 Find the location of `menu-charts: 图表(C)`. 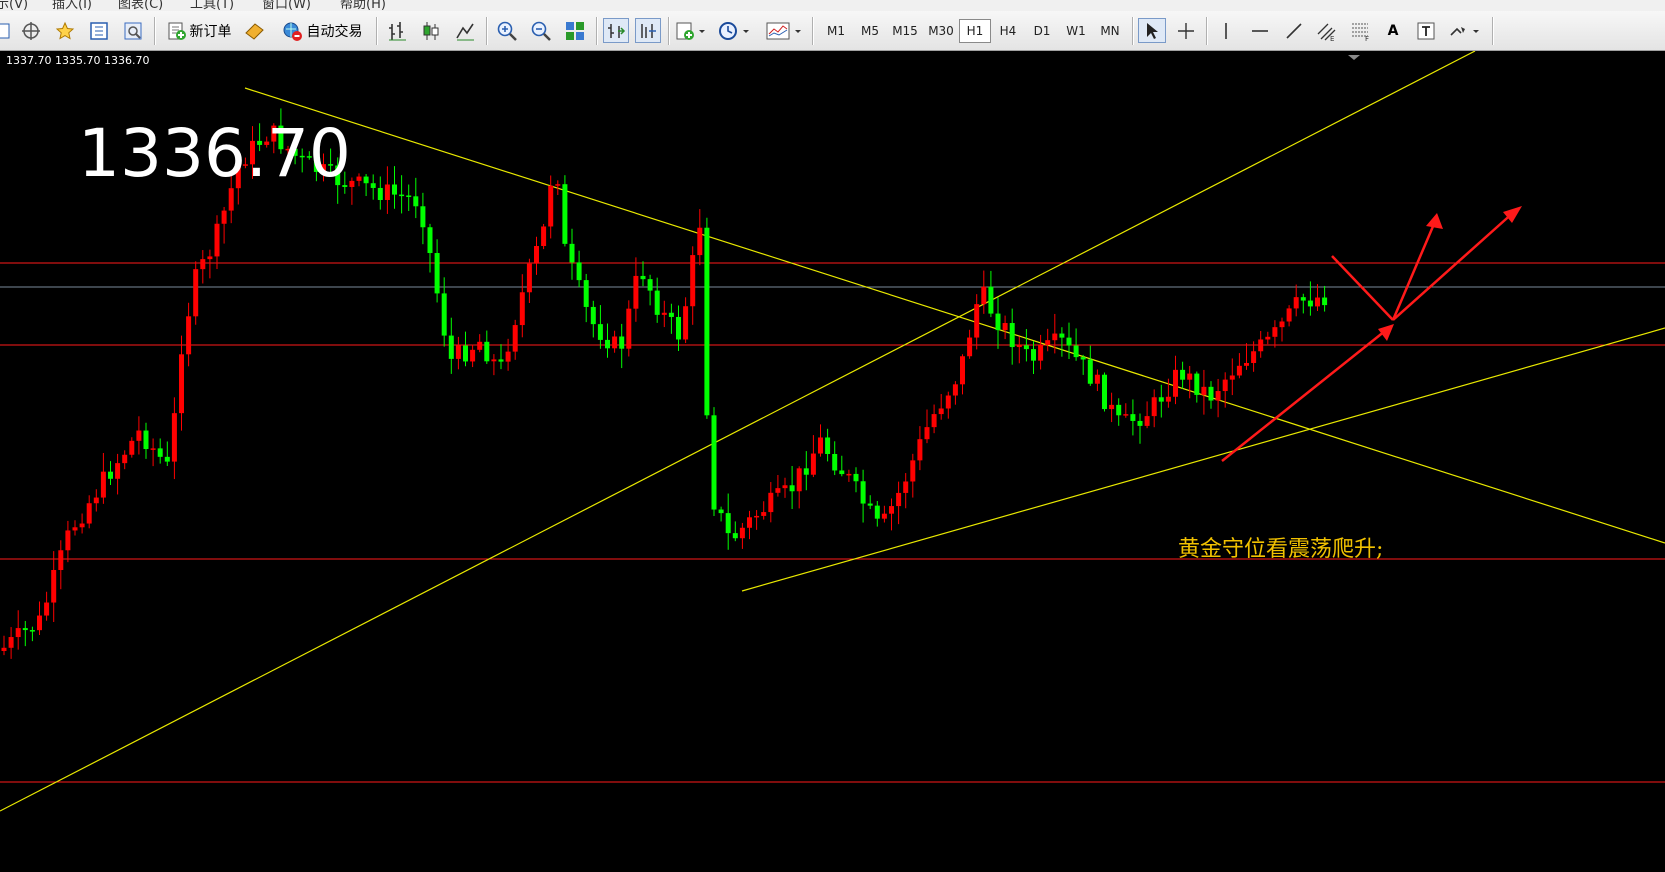

menu-charts: 图表(C) is located at coordinates (140, 5).